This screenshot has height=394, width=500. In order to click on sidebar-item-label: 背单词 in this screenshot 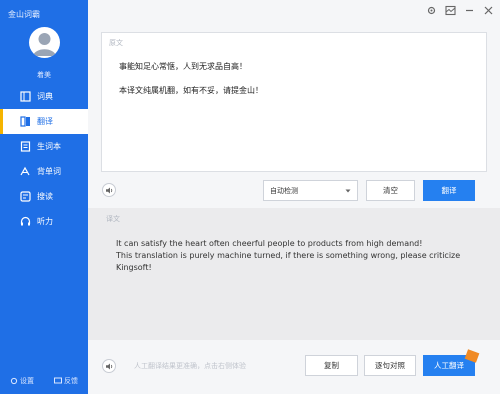, I will do `click(49, 171)`.